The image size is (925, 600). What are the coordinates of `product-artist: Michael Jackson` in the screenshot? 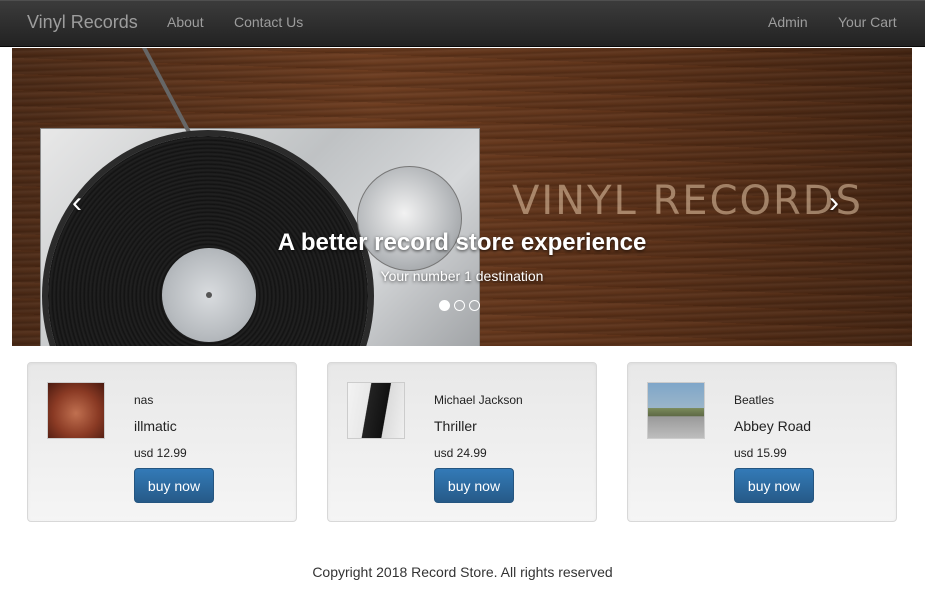 It's located at (478, 400).